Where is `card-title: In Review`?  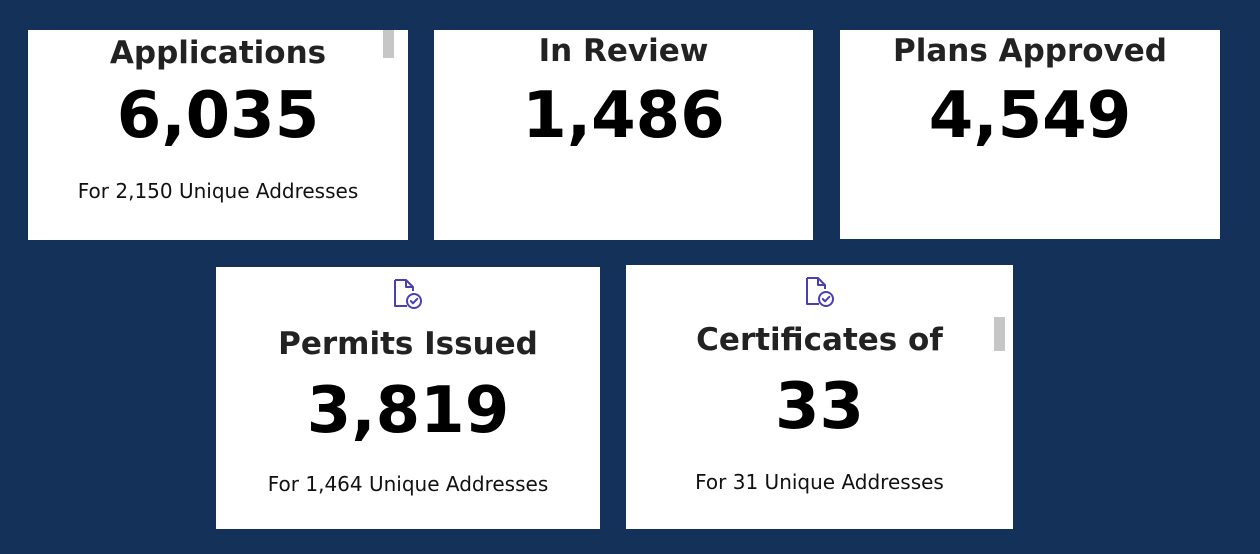 card-title: In Review is located at coordinates (623, 51).